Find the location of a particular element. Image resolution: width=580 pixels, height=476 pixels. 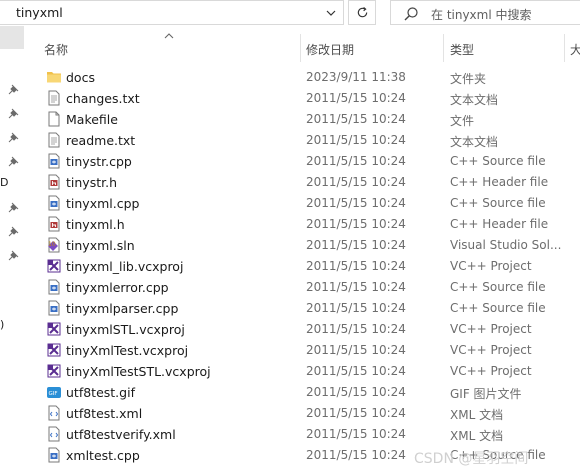

file-row: Makefile 2011/5/15 10:24 文件 is located at coordinates (302, 119).